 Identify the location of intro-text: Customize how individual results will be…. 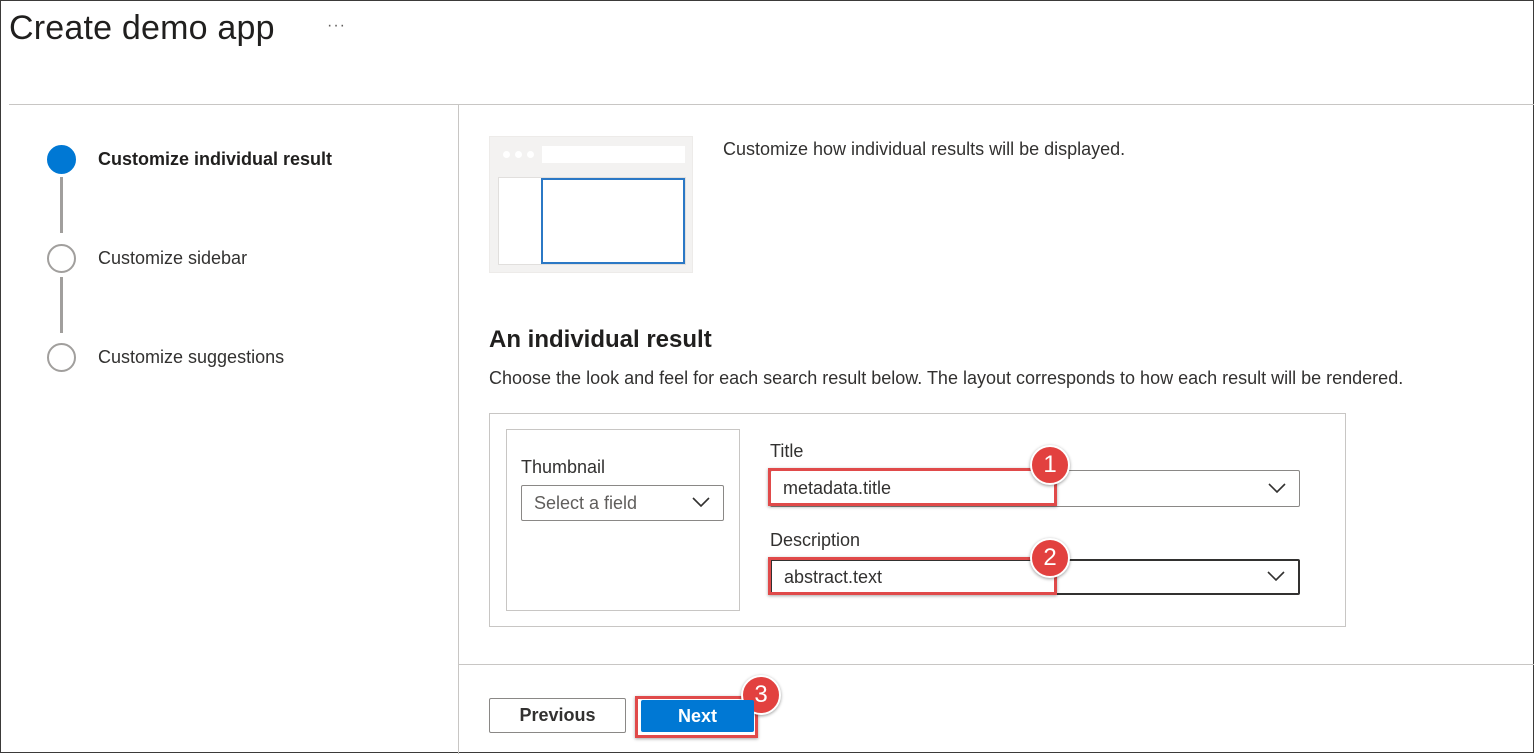
(924, 149).